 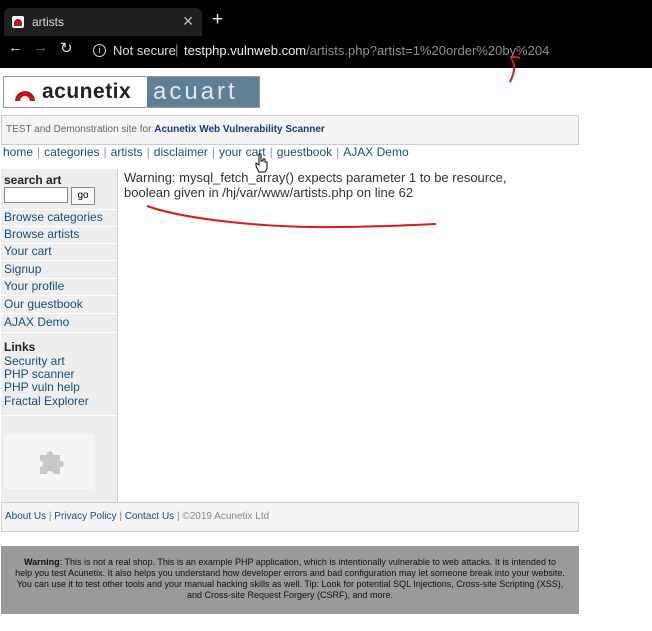 What do you see at coordinates (28, 251) in the screenshot?
I see `sidebar-item-your-cart: Your cart` at bounding box center [28, 251].